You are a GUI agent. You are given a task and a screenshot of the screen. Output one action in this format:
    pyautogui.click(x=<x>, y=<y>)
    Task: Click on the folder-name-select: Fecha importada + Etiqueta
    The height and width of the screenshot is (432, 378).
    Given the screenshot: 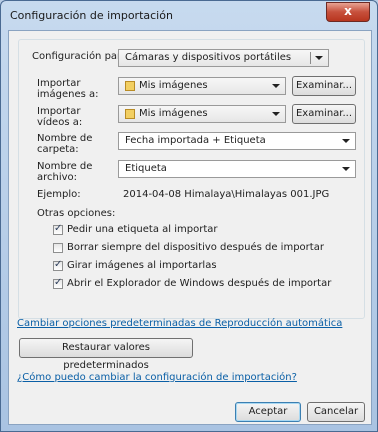 What is the action you would take?
    pyautogui.click(x=237, y=141)
    